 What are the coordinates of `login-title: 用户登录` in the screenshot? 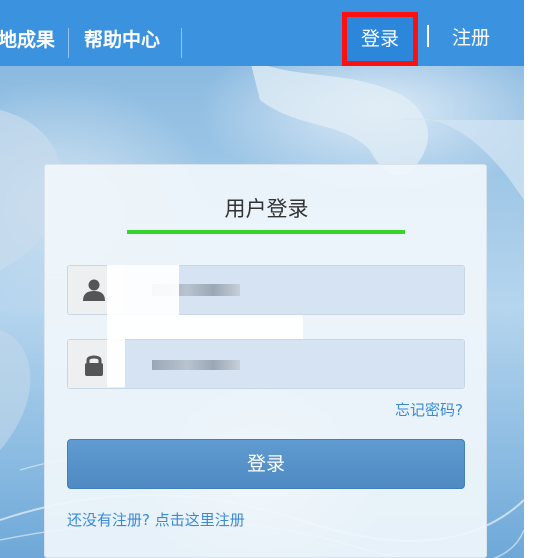 It's located at (266, 209).